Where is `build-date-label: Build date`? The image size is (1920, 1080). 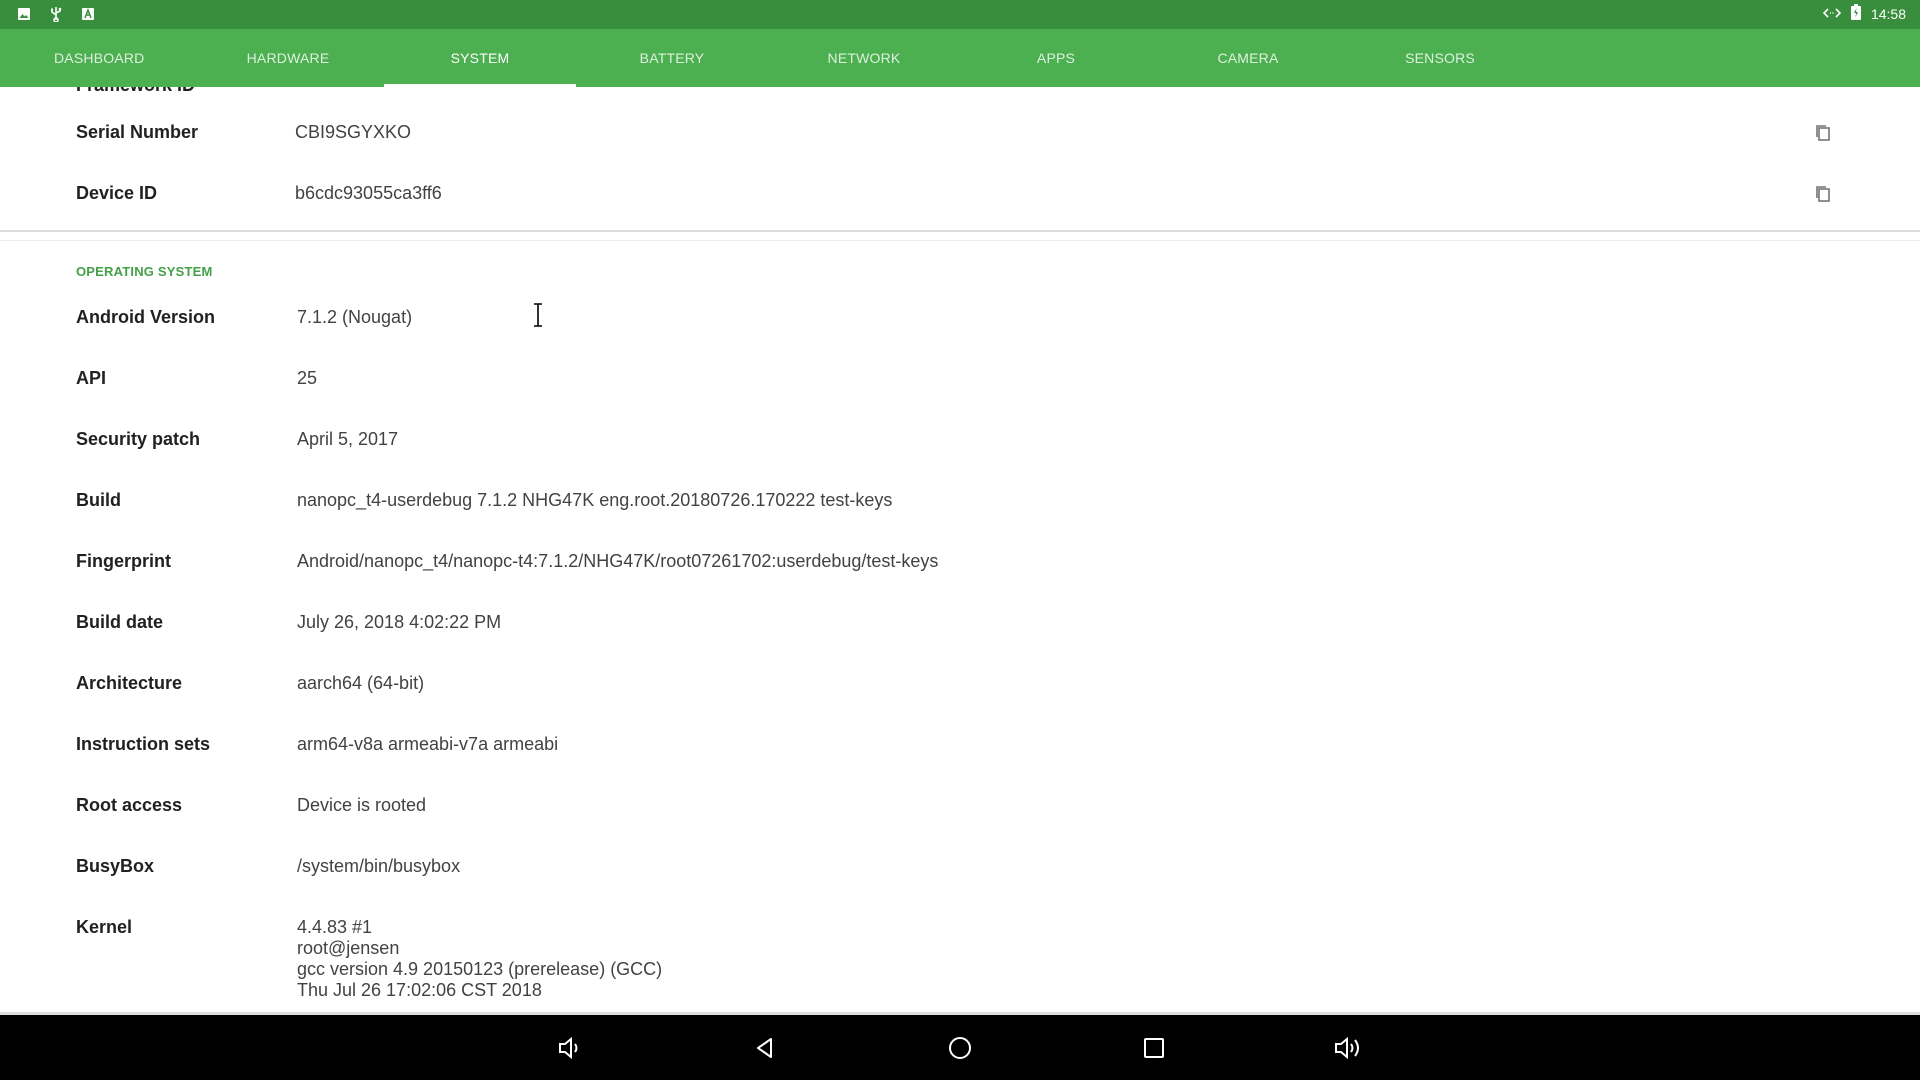
build-date-label: Build date is located at coordinates (120, 622).